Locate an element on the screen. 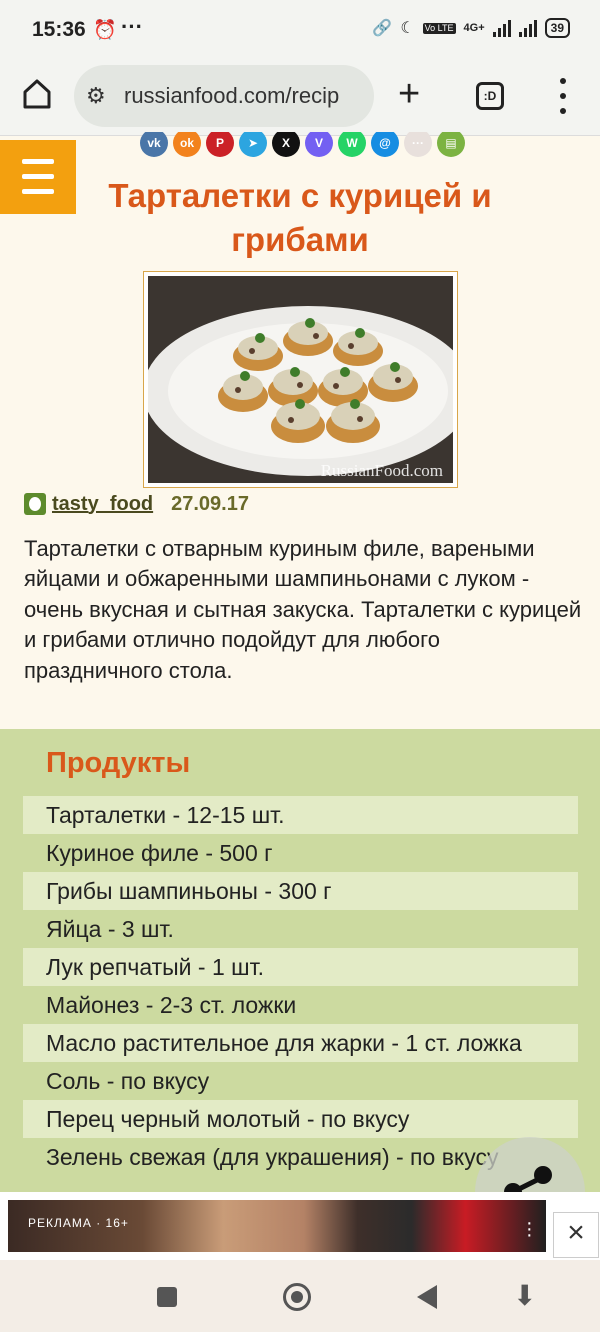 The height and width of the screenshot is (1332, 600). telegram-icon: ➤ is located at coordinates (253, 144).